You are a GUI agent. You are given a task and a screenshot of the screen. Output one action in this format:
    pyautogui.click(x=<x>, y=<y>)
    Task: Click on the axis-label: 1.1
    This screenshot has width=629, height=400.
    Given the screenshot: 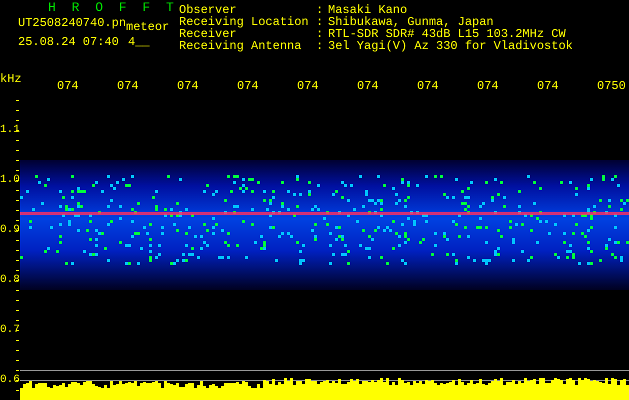 What is the action you would take?
    pyautogui.click(x=10, y=130)
    